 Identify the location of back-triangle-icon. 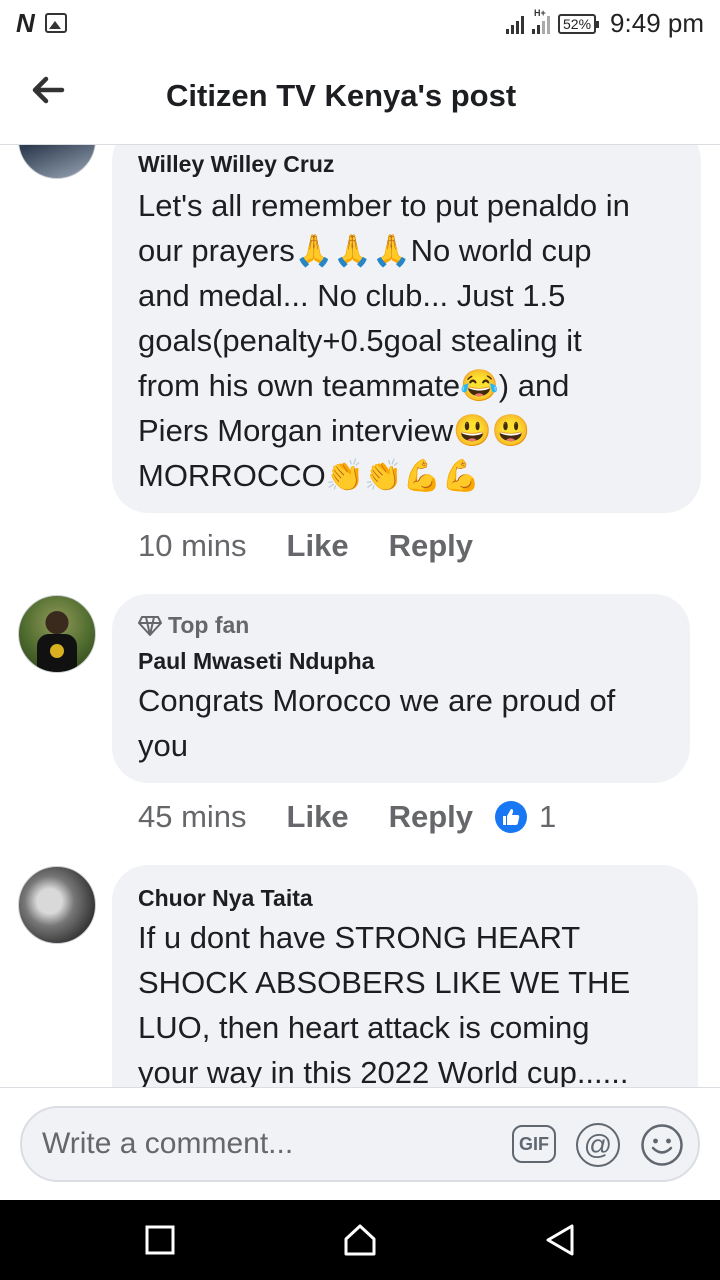
(560, 1240).